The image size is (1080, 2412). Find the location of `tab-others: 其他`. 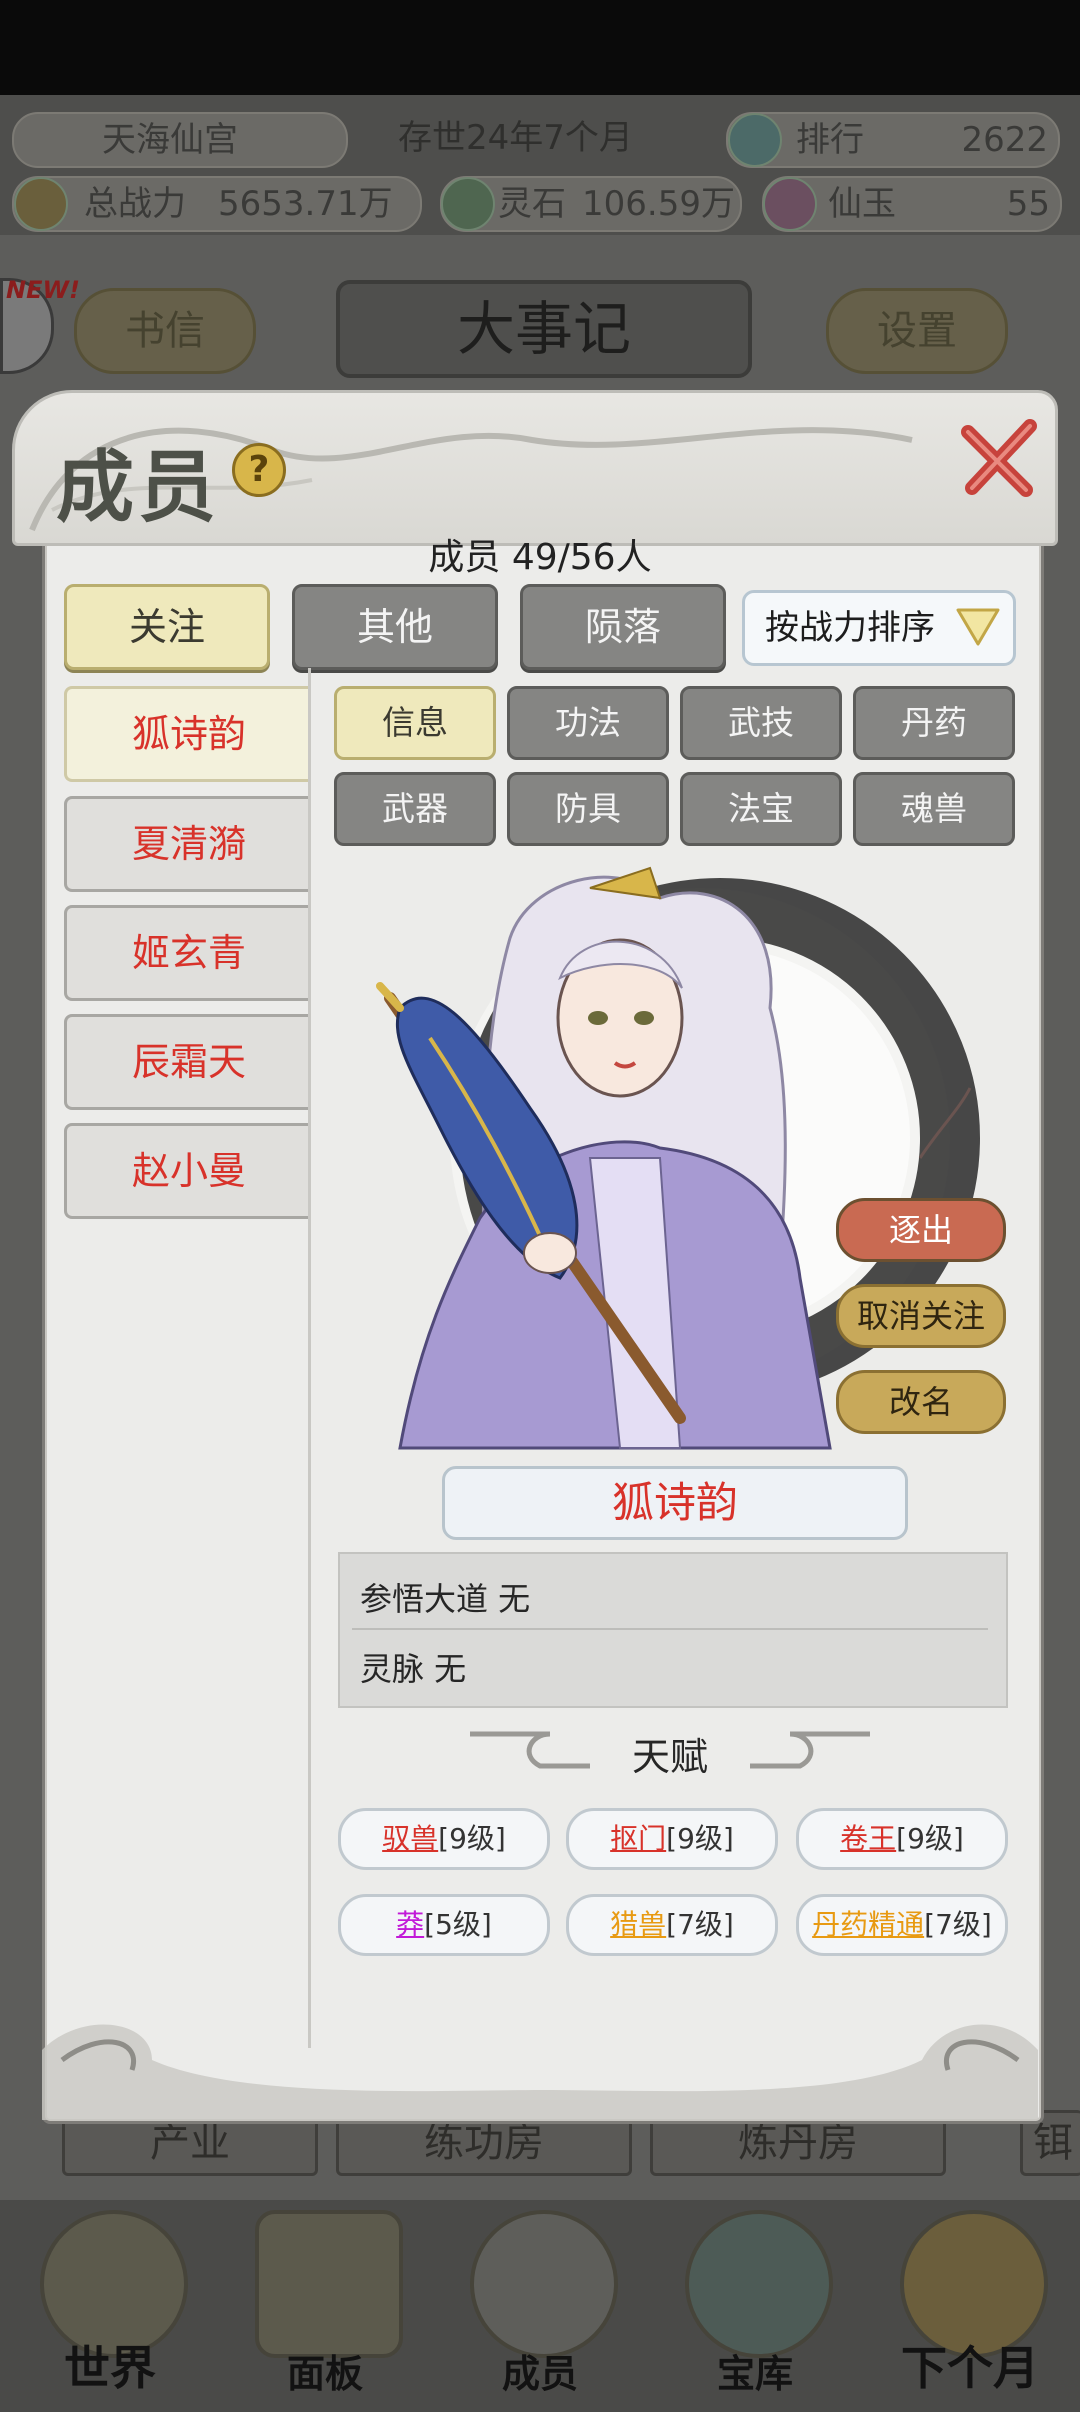

tab-others: 其他 is located at coordinates (395, 627).